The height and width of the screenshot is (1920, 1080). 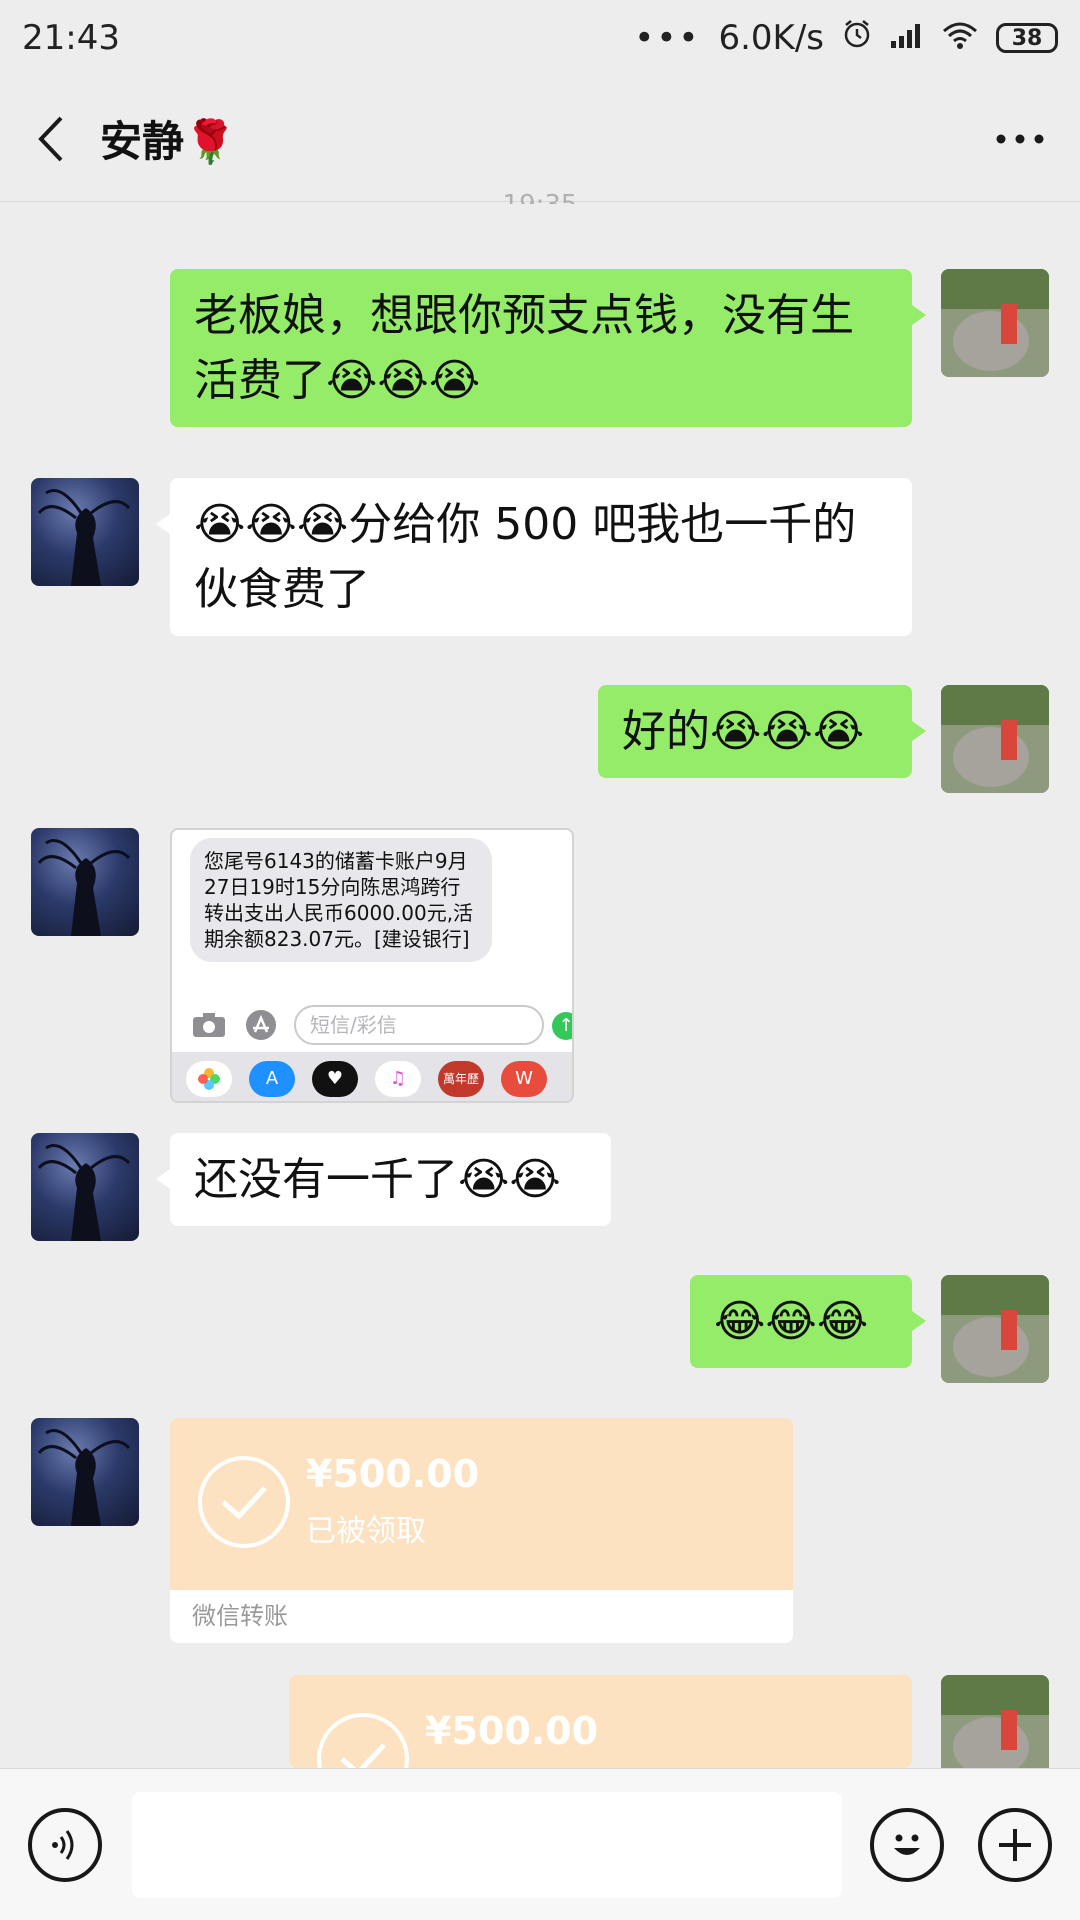 I want to click on battery-icon: 38, so click(x=1027, y=38).